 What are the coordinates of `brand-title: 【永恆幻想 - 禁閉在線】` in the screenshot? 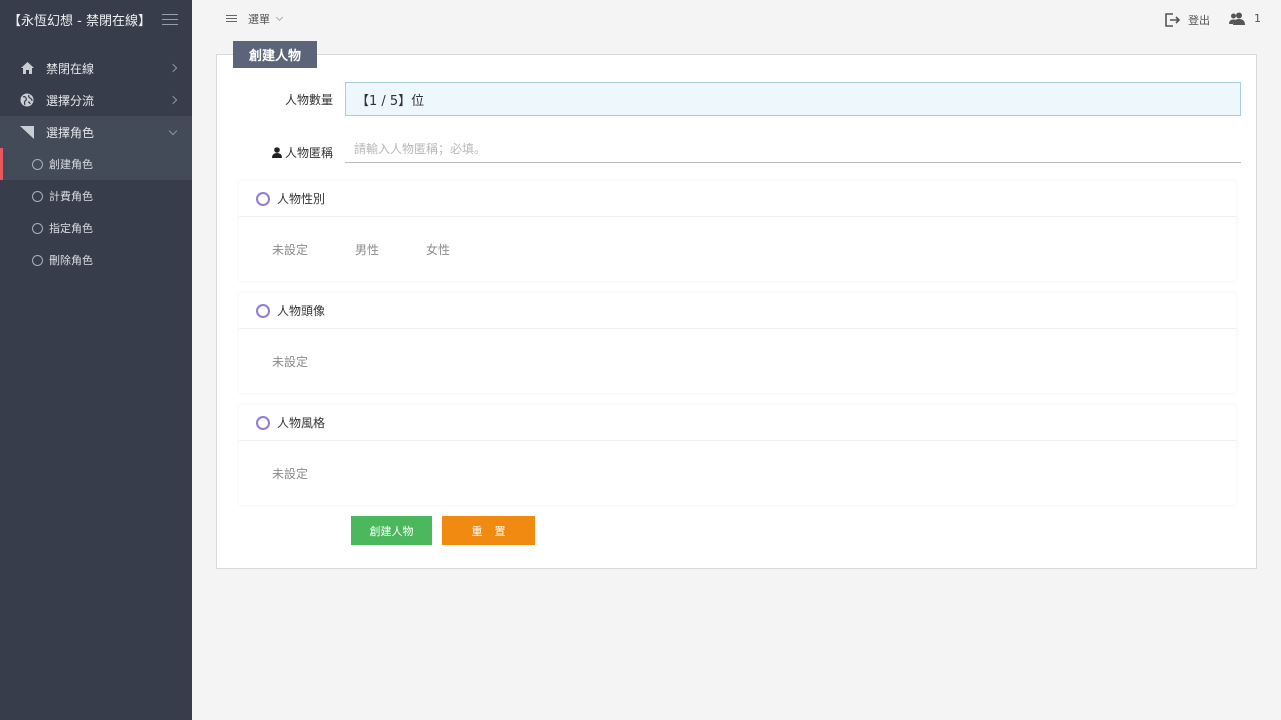 It's located at (79, 21).